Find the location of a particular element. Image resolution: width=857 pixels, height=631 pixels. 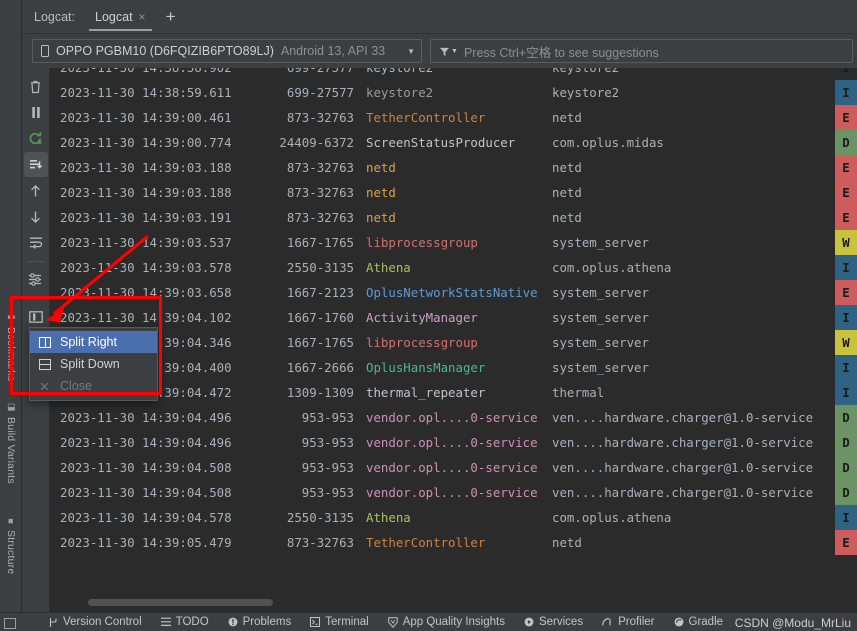

warning-icon is located at coordinates (233, 622).